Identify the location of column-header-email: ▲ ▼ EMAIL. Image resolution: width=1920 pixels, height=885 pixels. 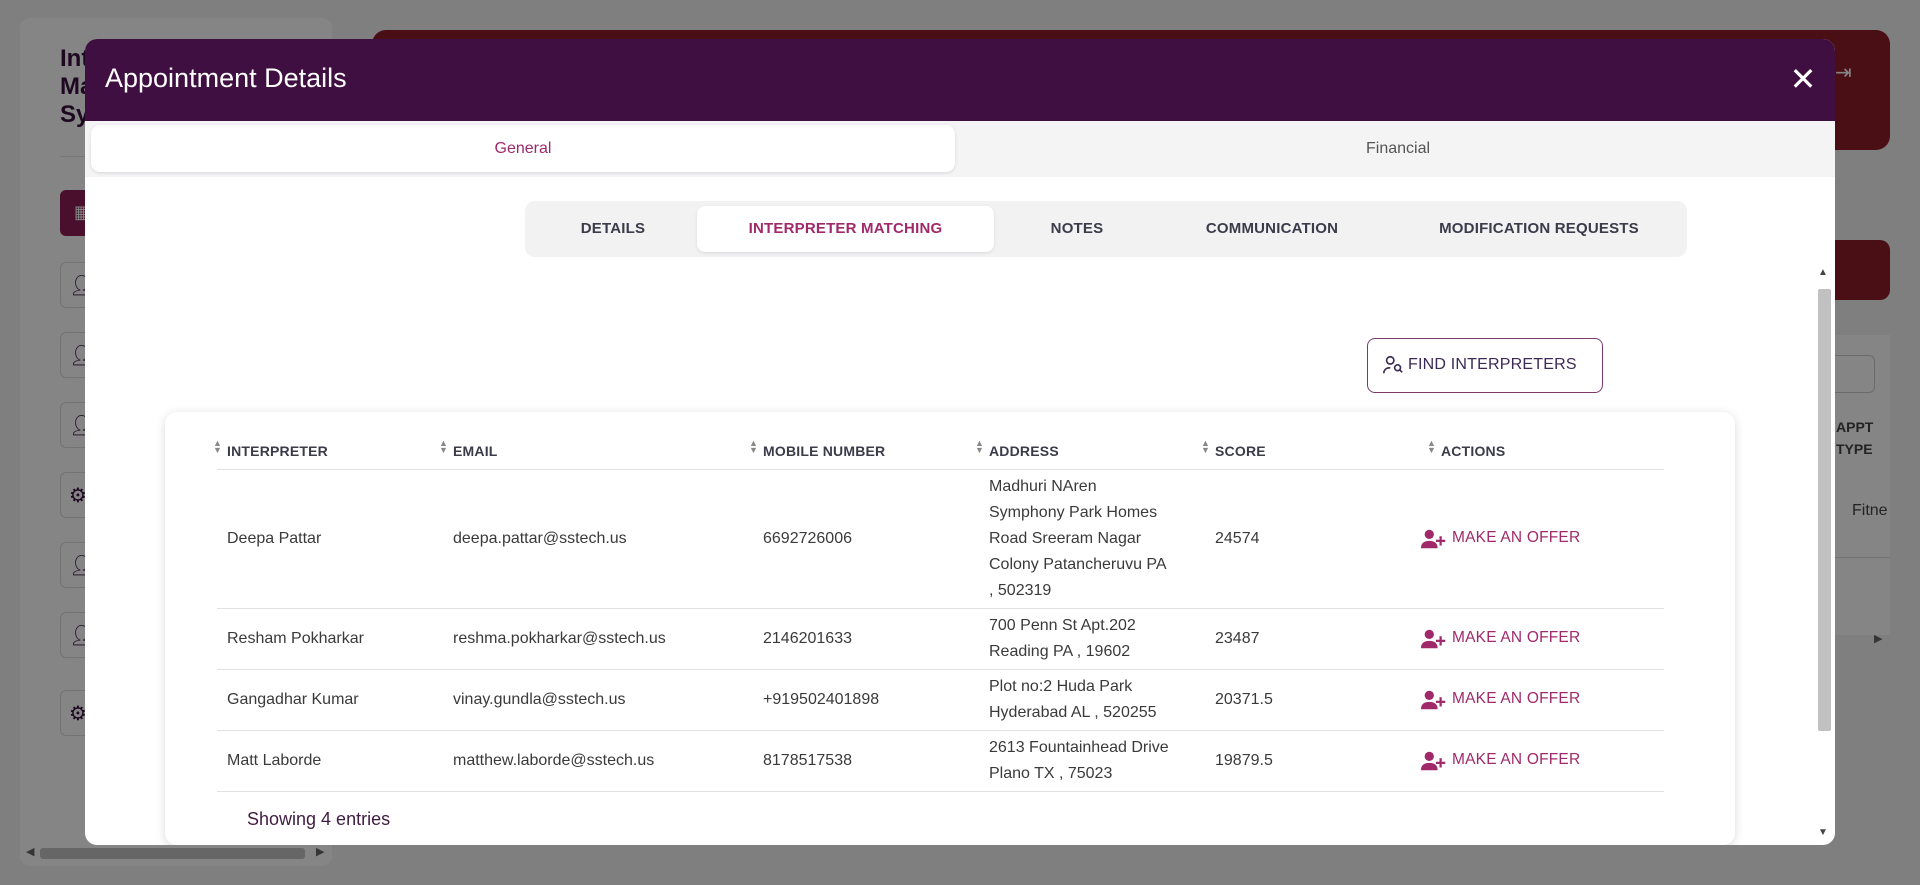
(468, 449).